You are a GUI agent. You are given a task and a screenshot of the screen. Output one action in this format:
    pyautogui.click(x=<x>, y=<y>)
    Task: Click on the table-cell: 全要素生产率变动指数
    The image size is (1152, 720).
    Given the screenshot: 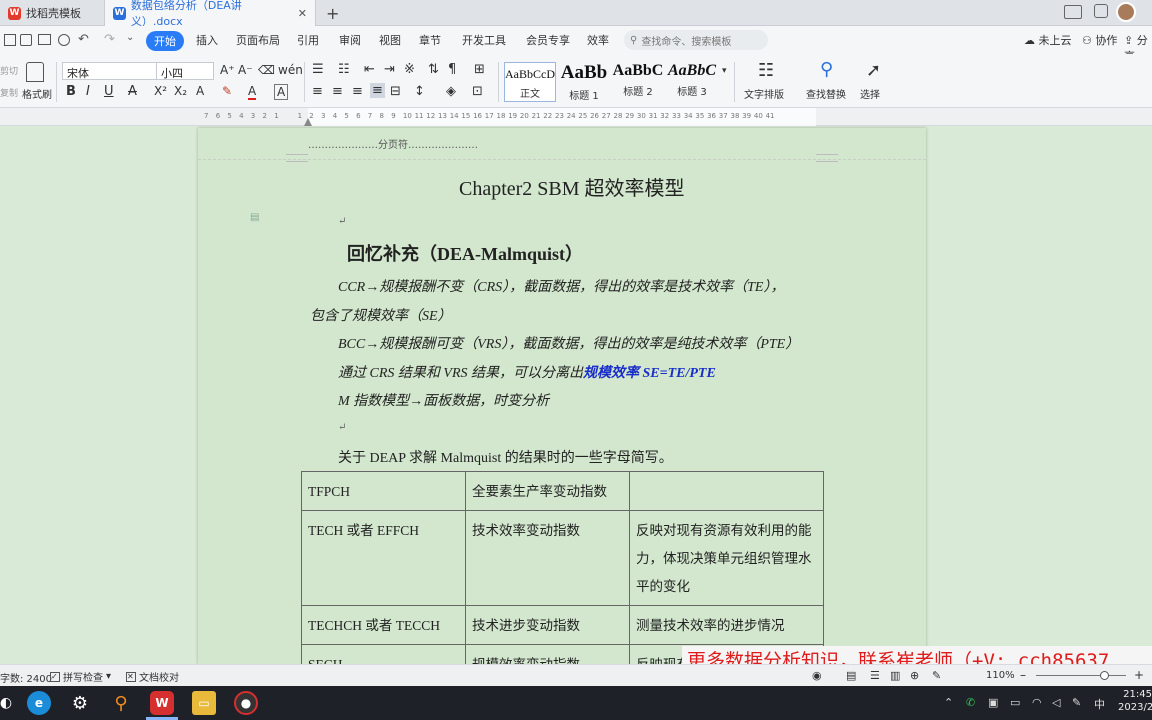 What is the action you would take?
    pyautogui.click(x=547, y=491)
    